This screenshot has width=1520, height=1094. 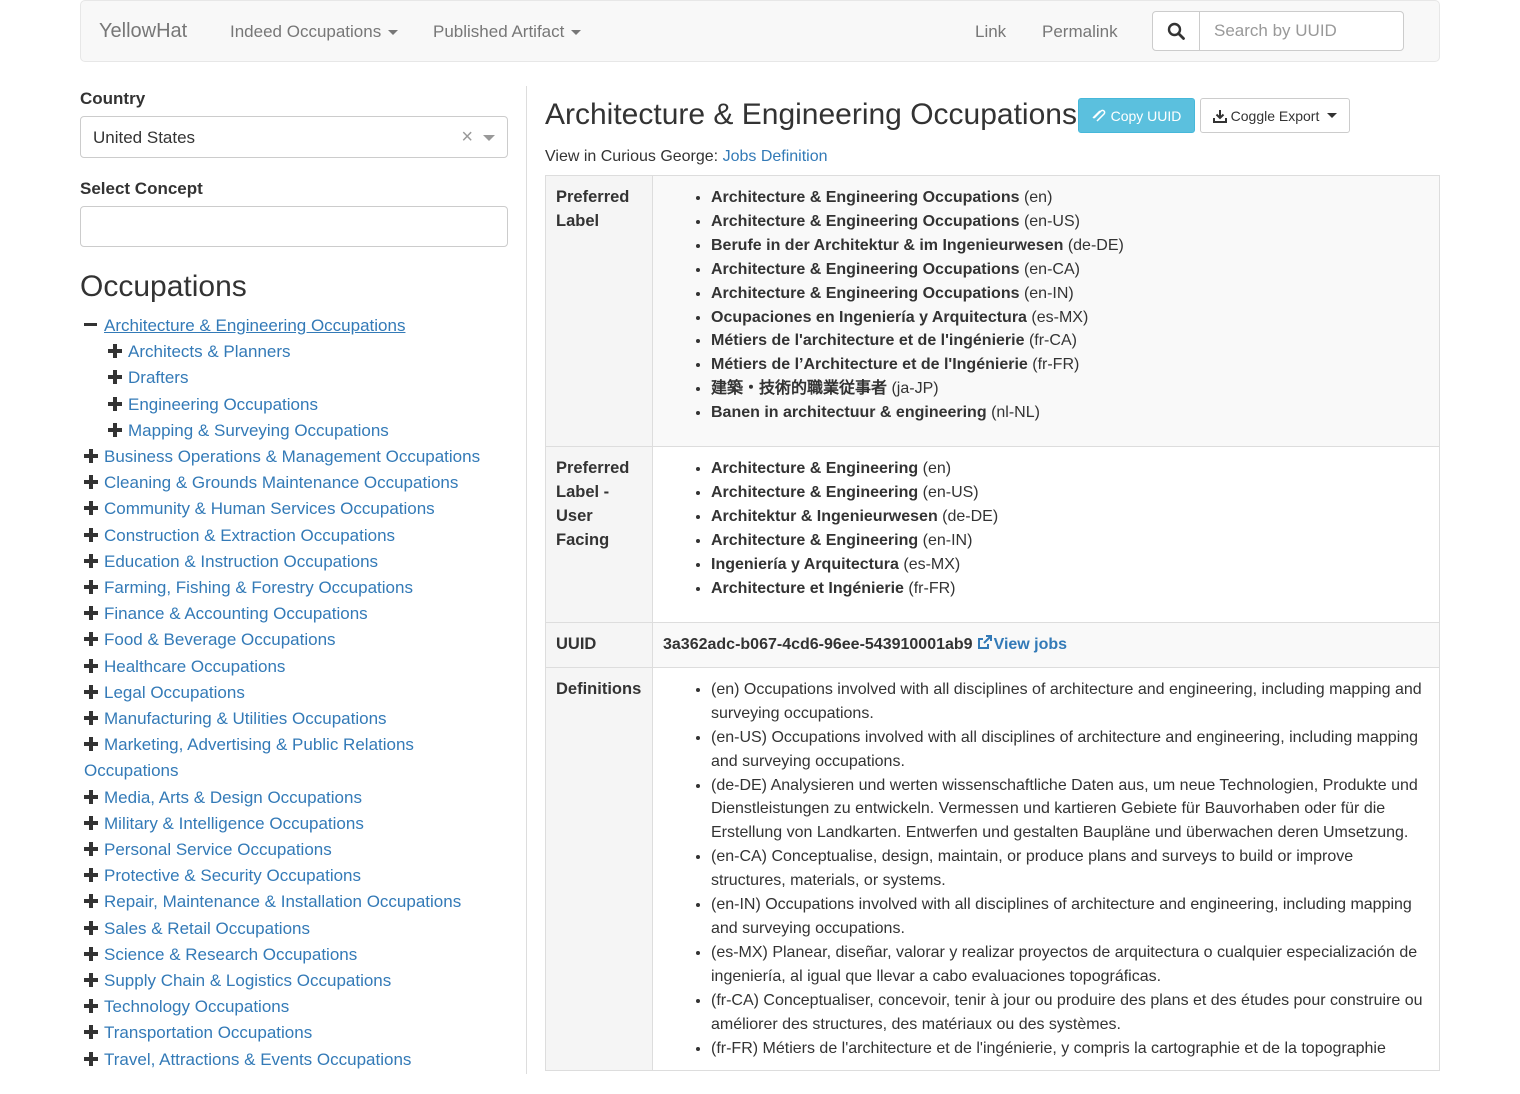 I want to click on concept-input, so click(x=294, y=226).